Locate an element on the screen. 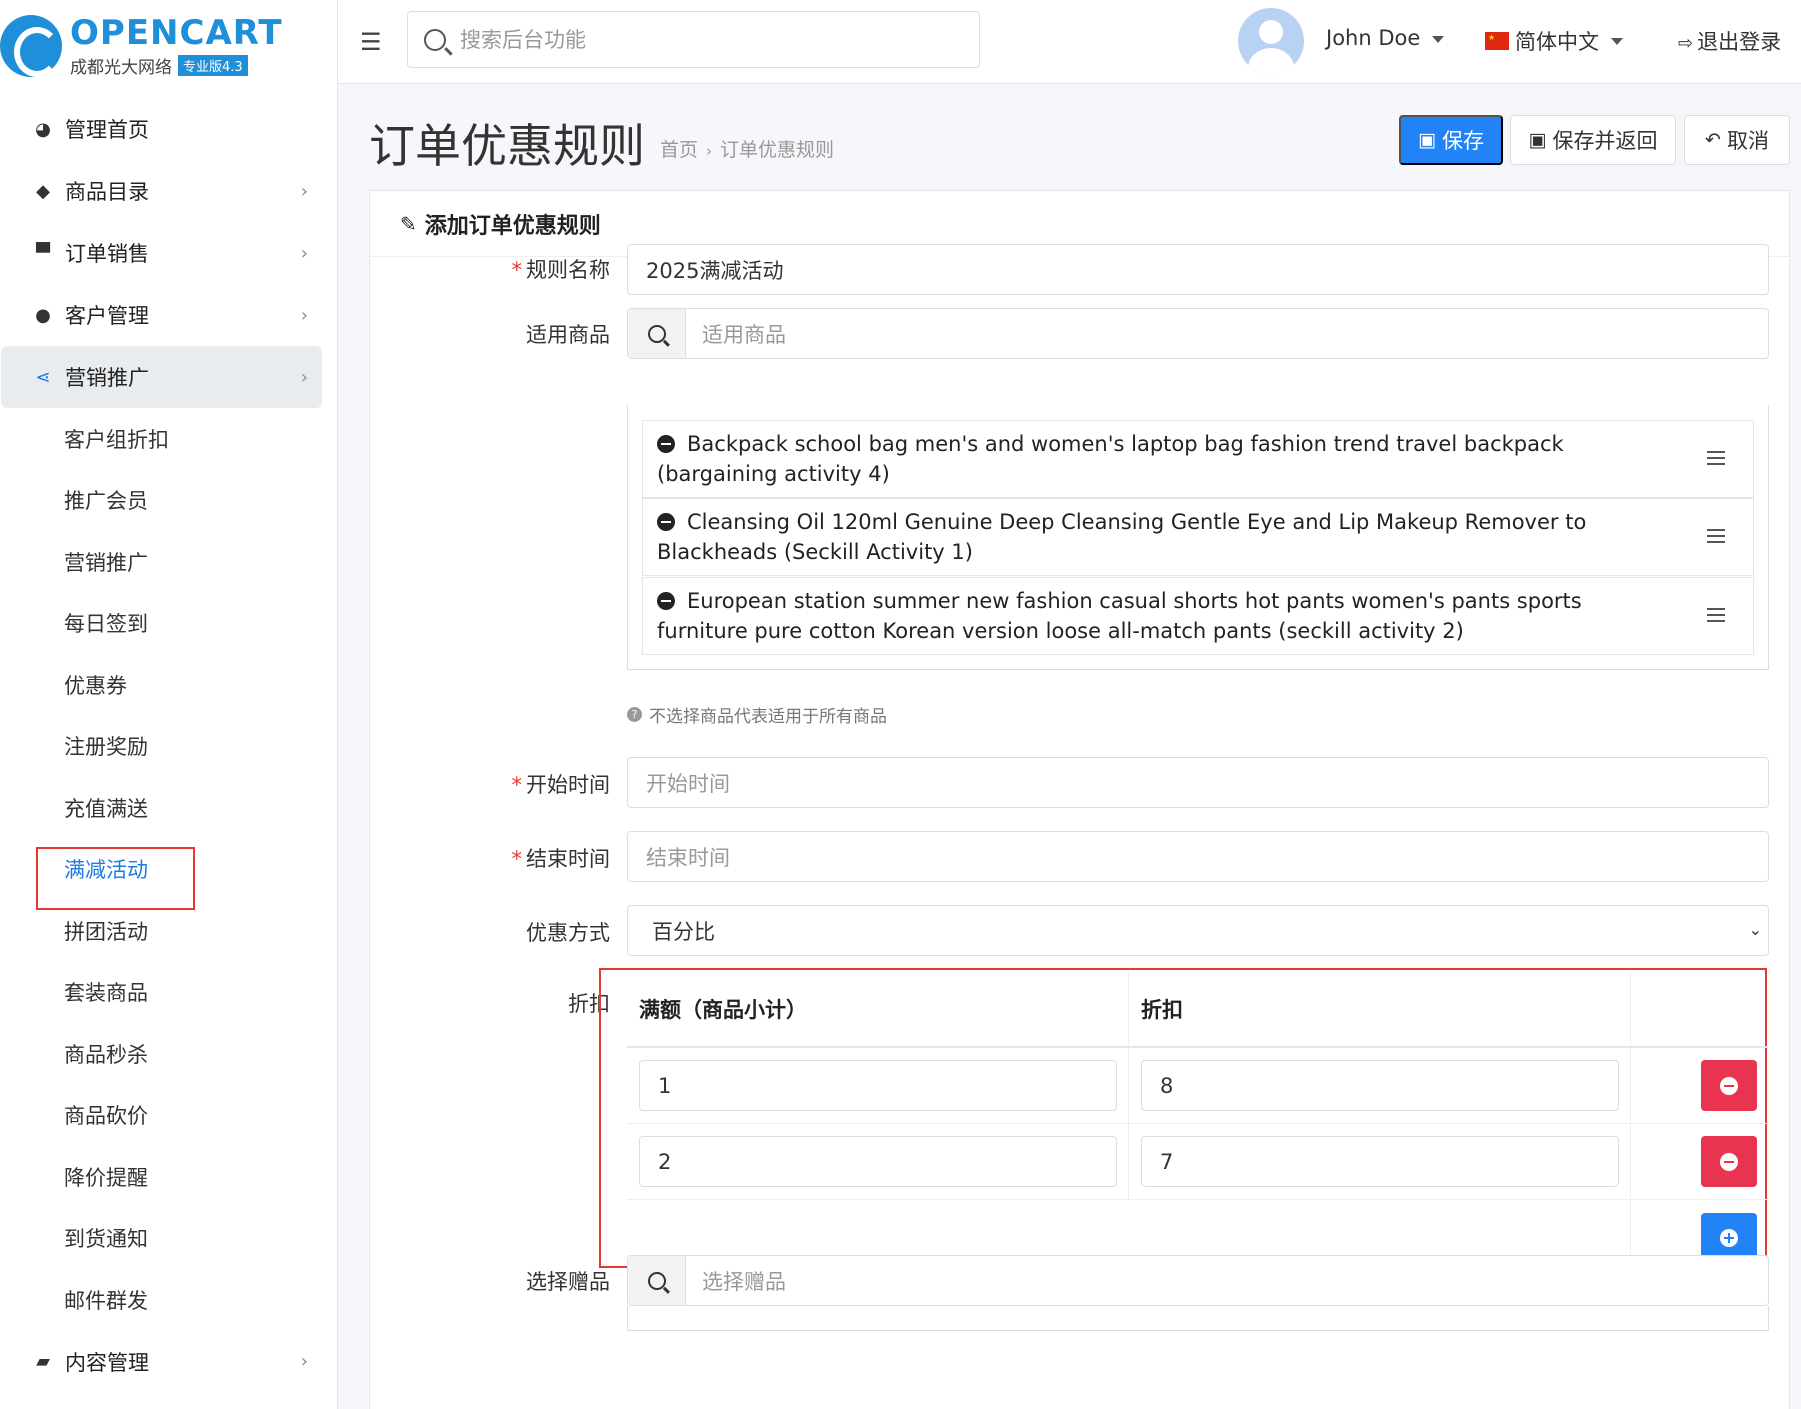  submenu-item: 优惠券 is located at coordinates (168, 685).